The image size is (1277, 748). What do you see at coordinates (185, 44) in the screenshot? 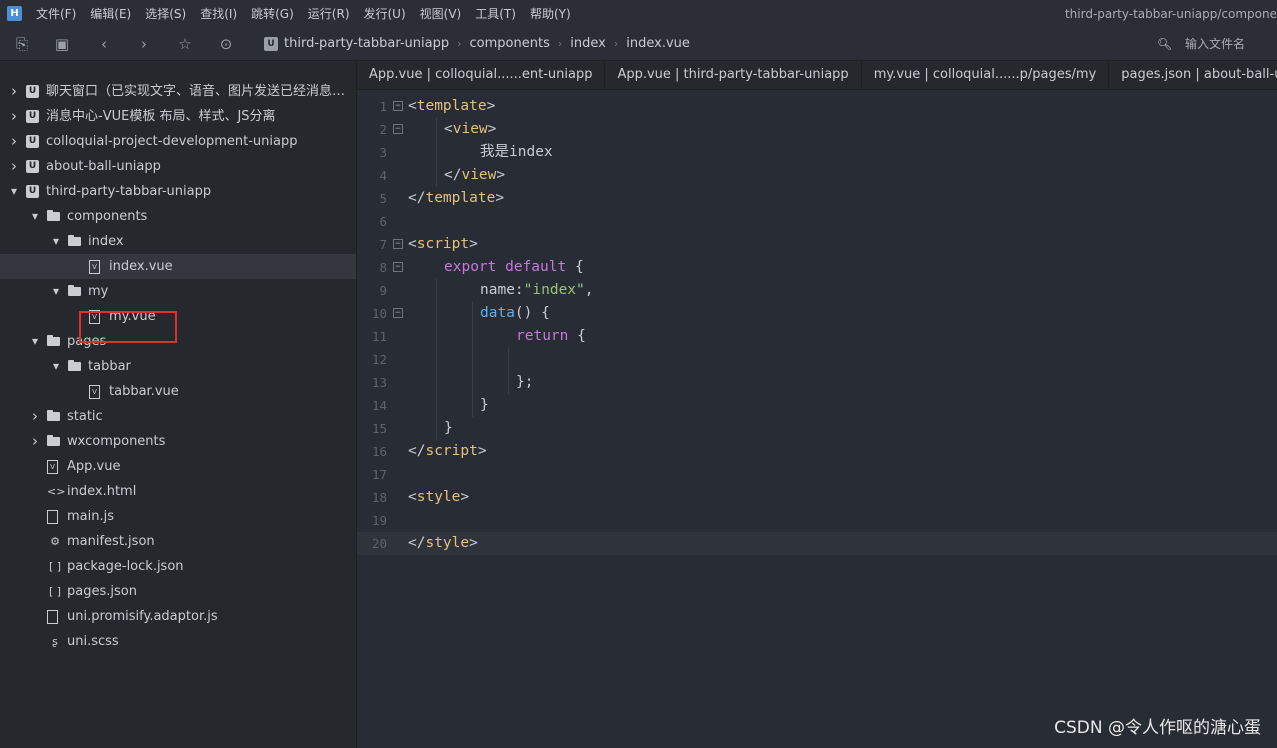
I see `star-icon: ☆` at bounding box center [185, 44].